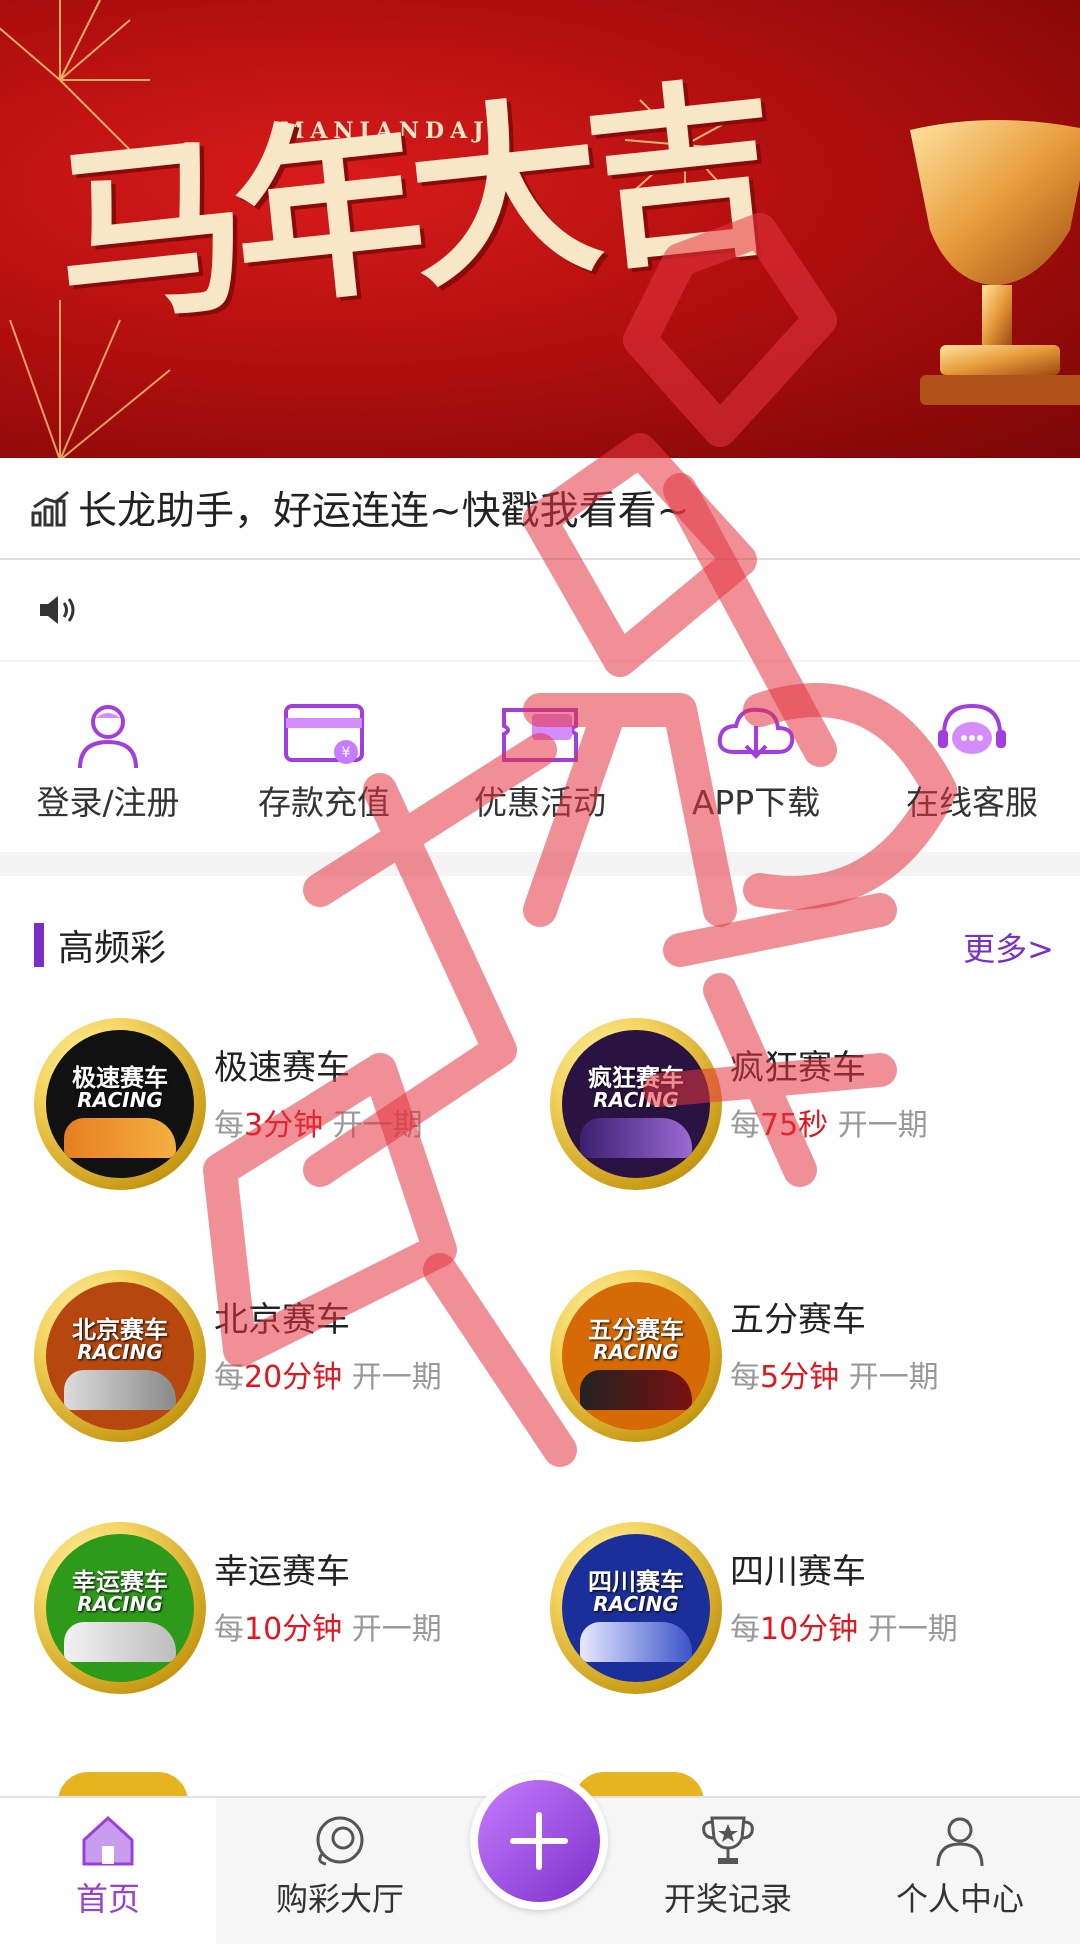  What do you see at coordinates (339, 1899) in the screenshot?
I see `tab-label: 购彩大厅` at bounding box center [339, 1899].